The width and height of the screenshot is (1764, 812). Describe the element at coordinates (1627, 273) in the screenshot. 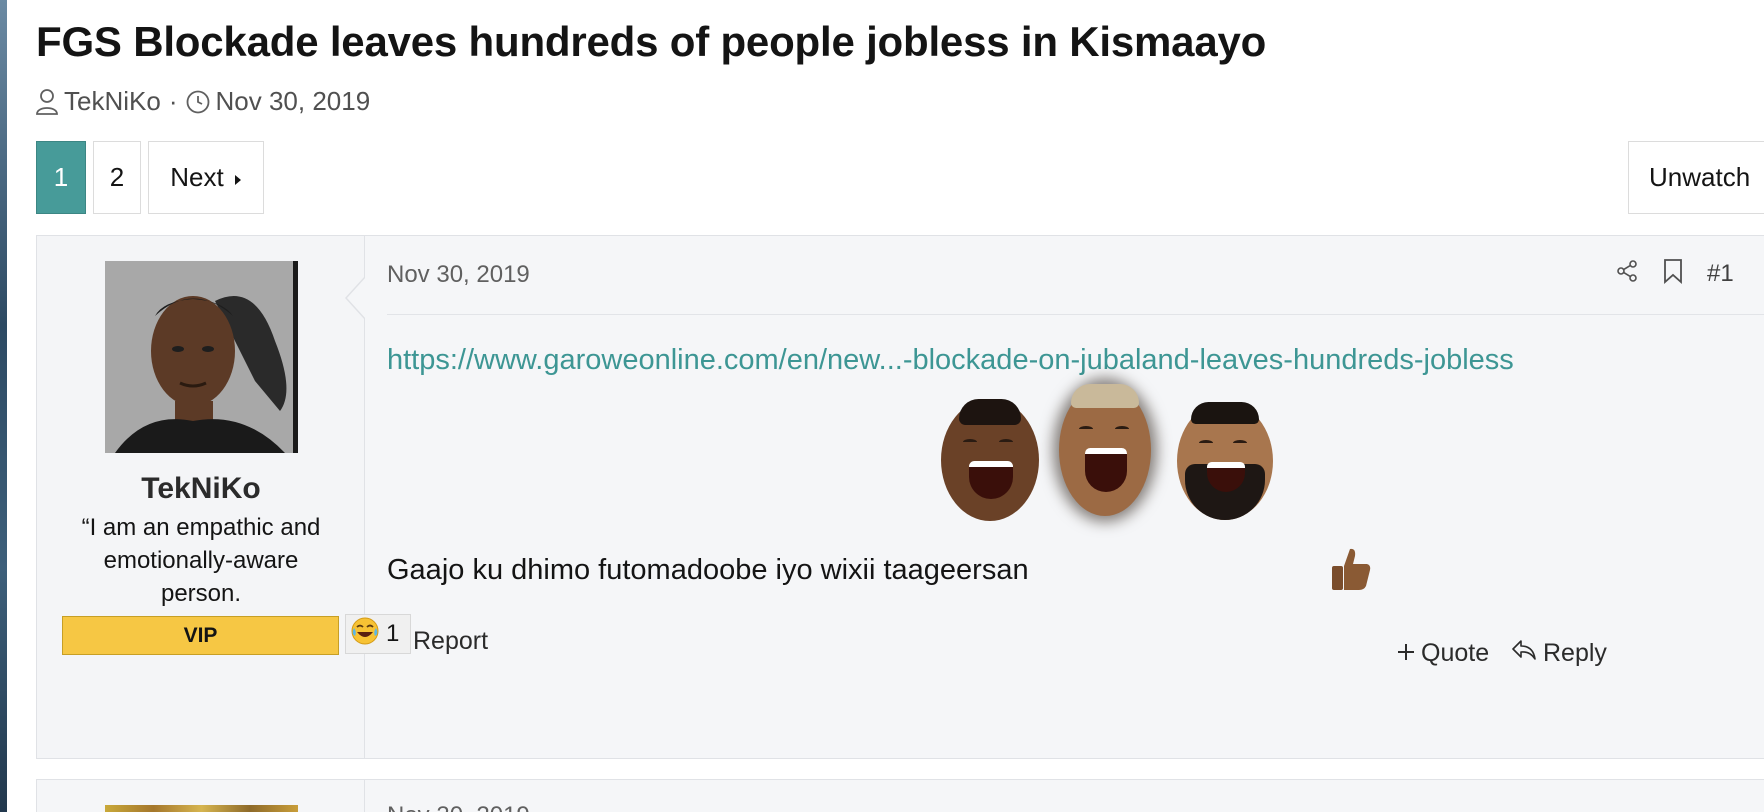

I see `share-icon` at that location.